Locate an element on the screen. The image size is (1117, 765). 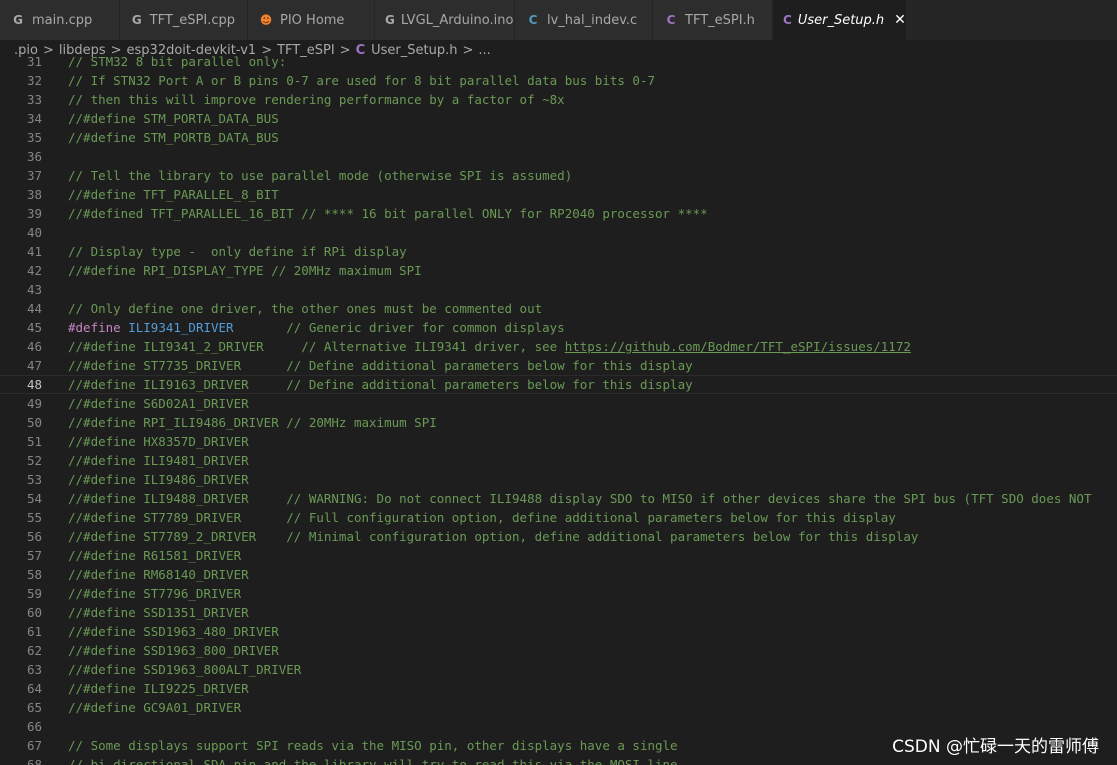
line-number: 45 is located at coordinates (34, 327).